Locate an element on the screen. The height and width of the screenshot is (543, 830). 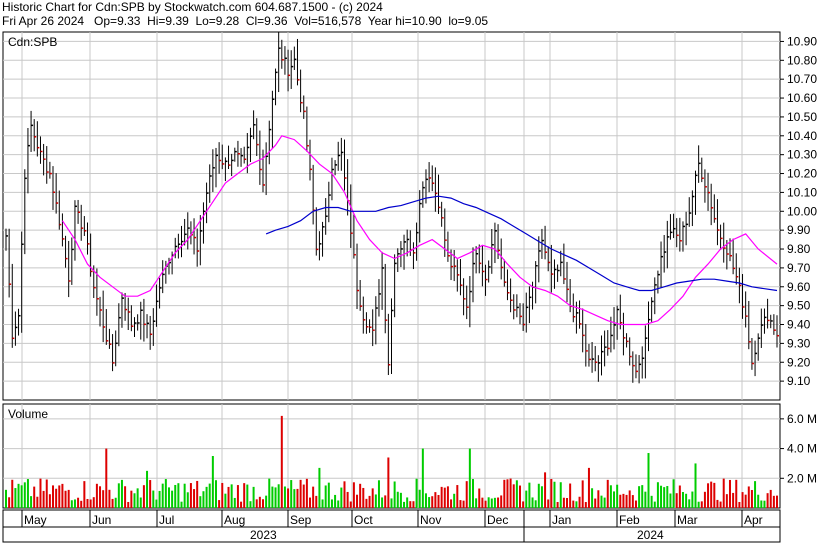
price-y-tick-label: 10.70 is located at coordinates (802, 79).